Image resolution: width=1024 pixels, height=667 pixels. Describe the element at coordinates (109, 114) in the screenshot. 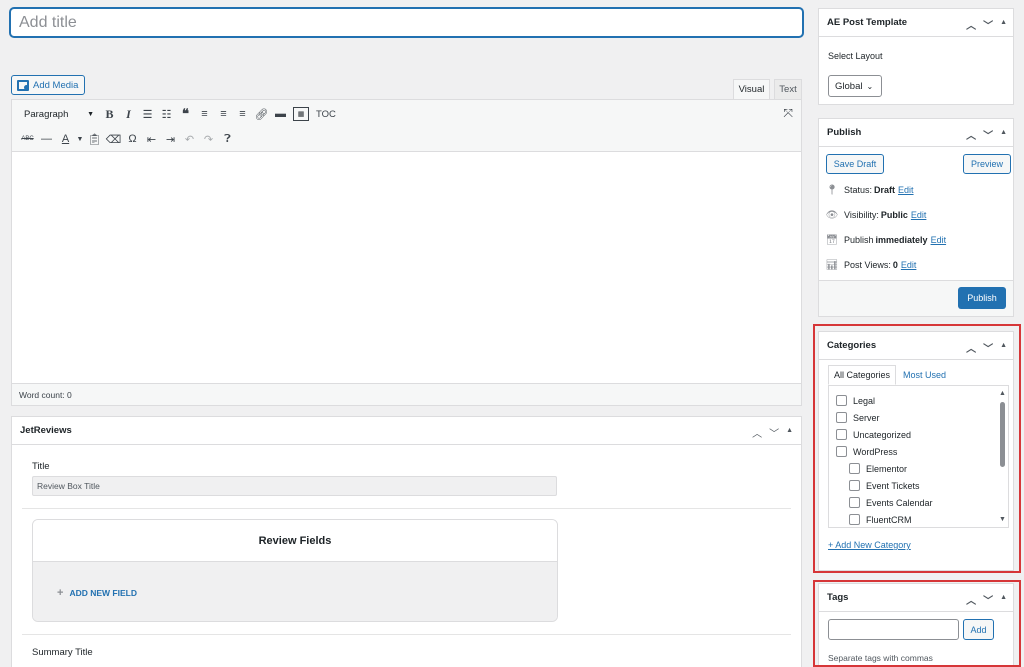

I see `bold-icon: B` at that location.